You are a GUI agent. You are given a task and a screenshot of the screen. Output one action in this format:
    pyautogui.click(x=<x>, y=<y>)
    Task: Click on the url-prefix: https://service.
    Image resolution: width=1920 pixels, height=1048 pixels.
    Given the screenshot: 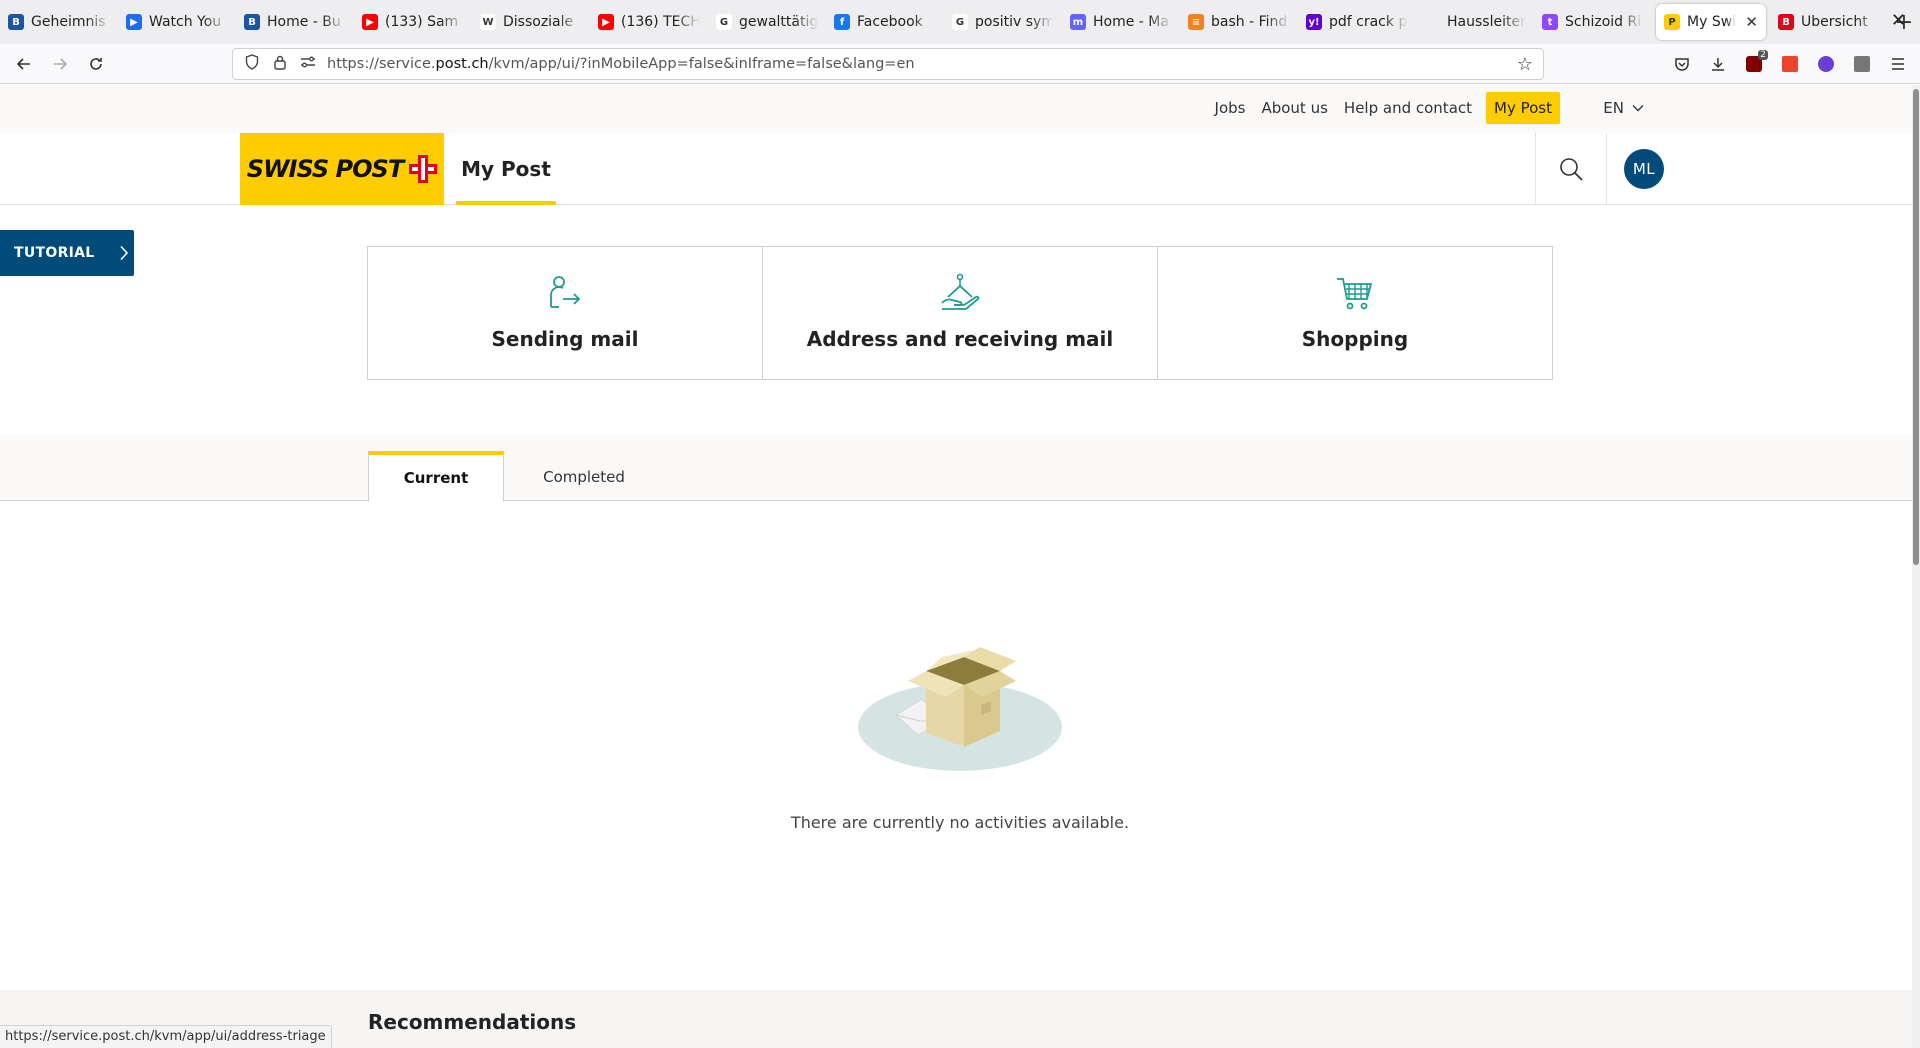 What is the action you would take?
    pyautogui.click(x=381, y=64)
    